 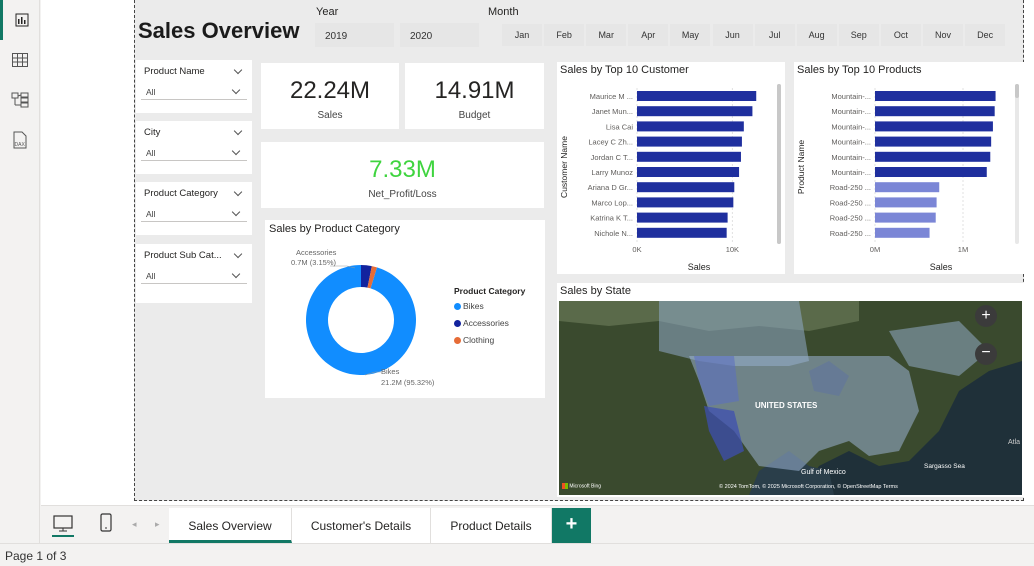 I want to click on zoom-out-button: −, so click(x=986, y=354).